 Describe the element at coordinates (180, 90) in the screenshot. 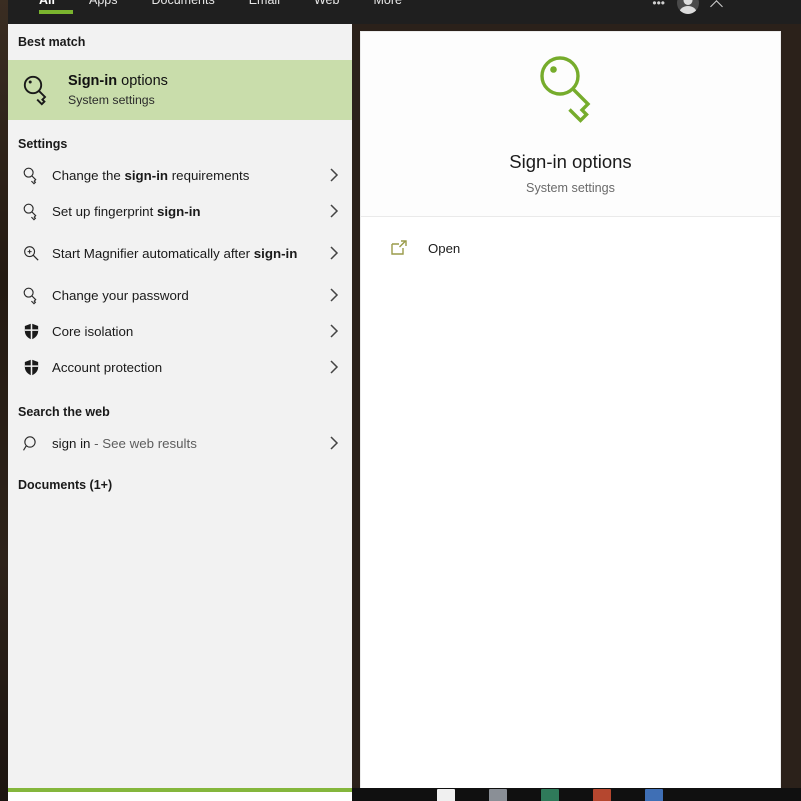

I see `best-match-result-signin-options: Sign-in options System settings` at that location.